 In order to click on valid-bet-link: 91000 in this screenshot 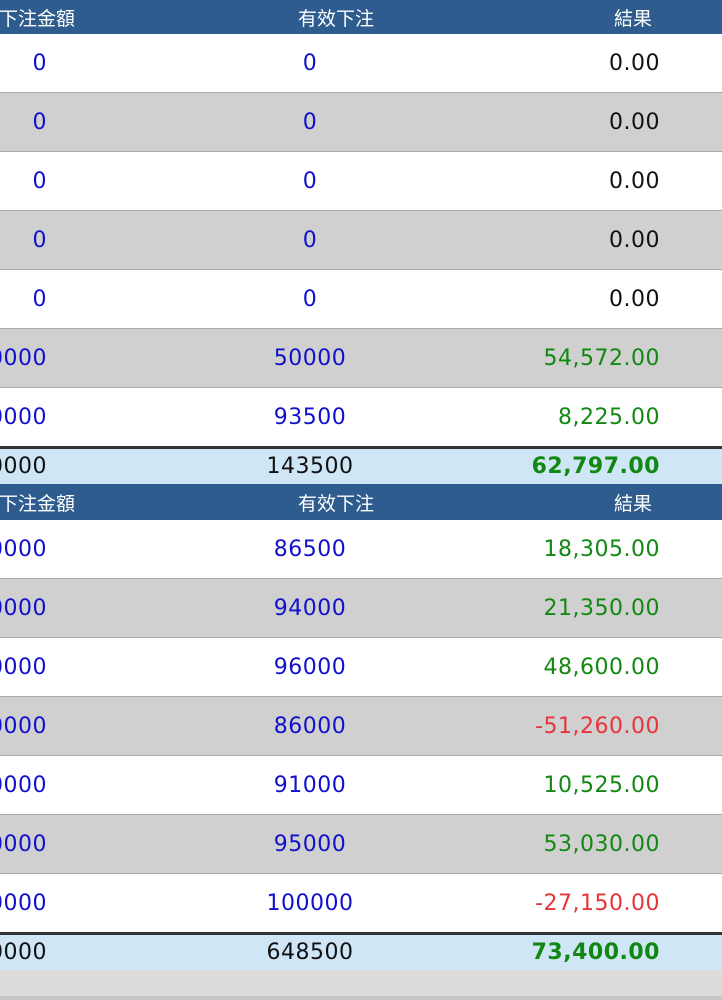, I will do `click(310, 785)`.